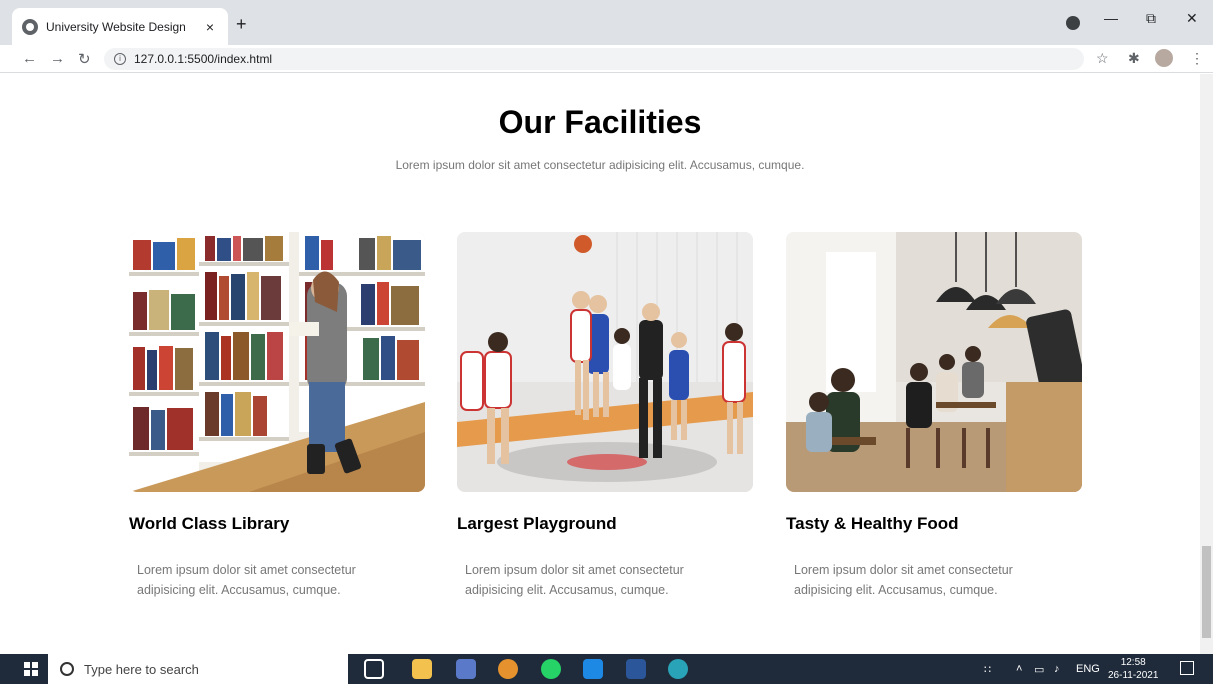 This screenshot has width=1213, height=684. I want to click on notification-icon, so click(1187, 668).